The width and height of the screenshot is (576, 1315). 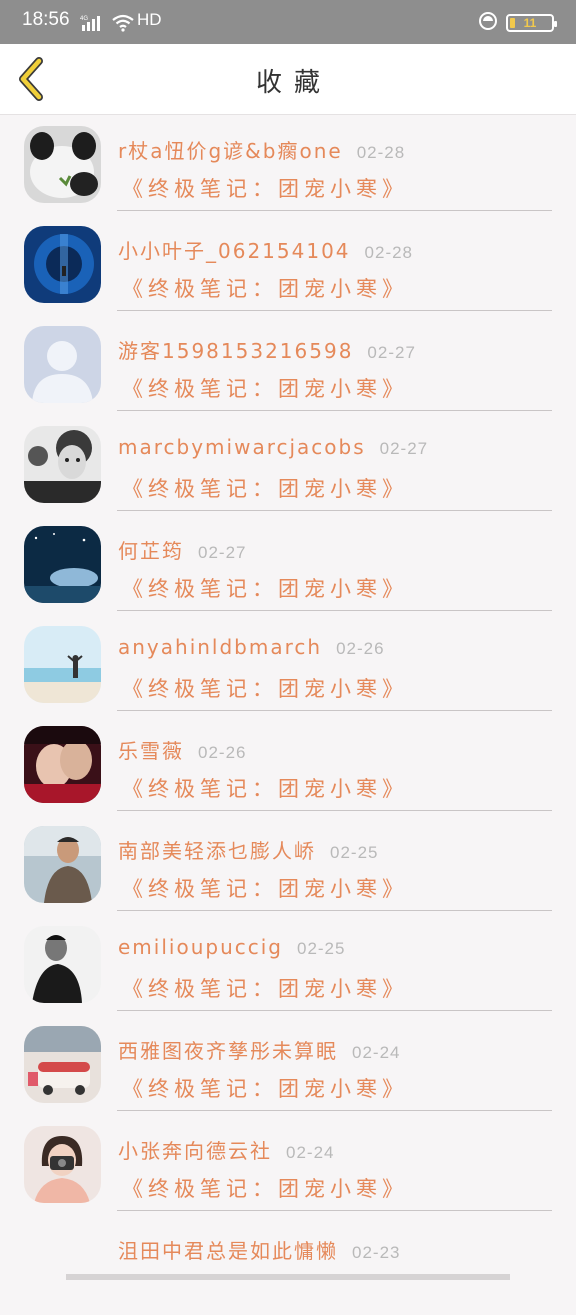 I want to click on user-name-text: r杖a忸价g谚&b瘸one, so click(x=230, y=151).